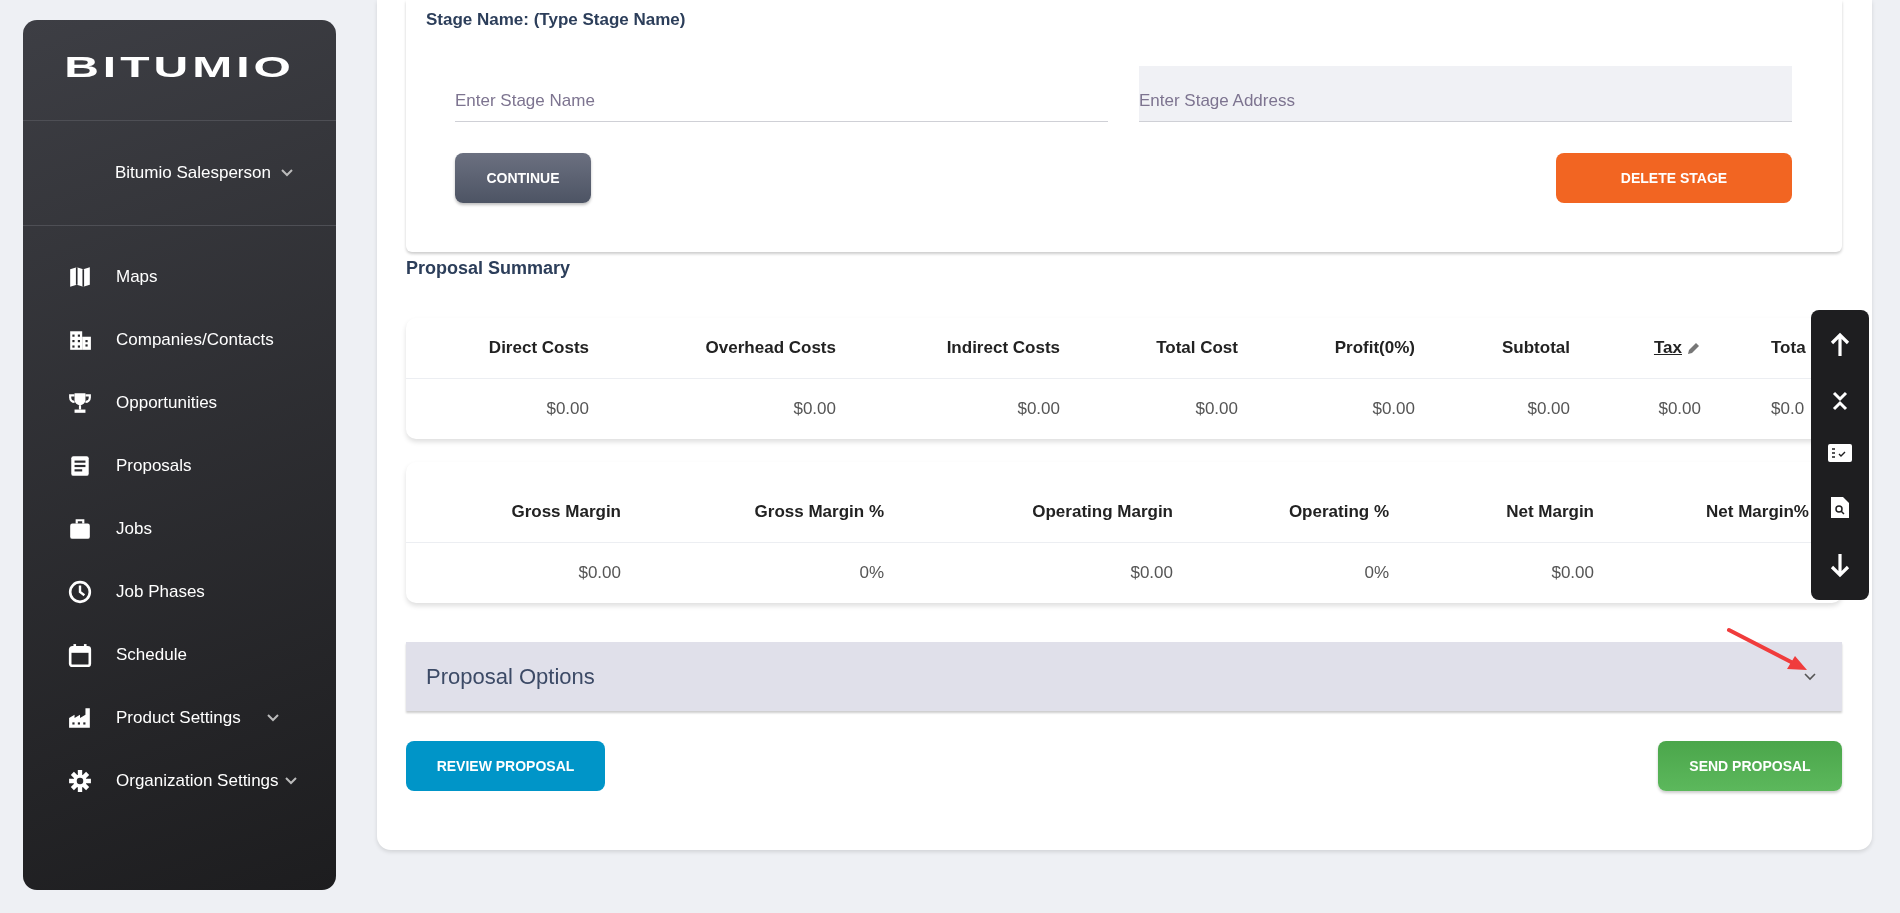 The image size is (1900, 913). What do you see at coordinates (80, 717) in the screenshot?
I see `factory-icon` at bounding box center [80, 717].